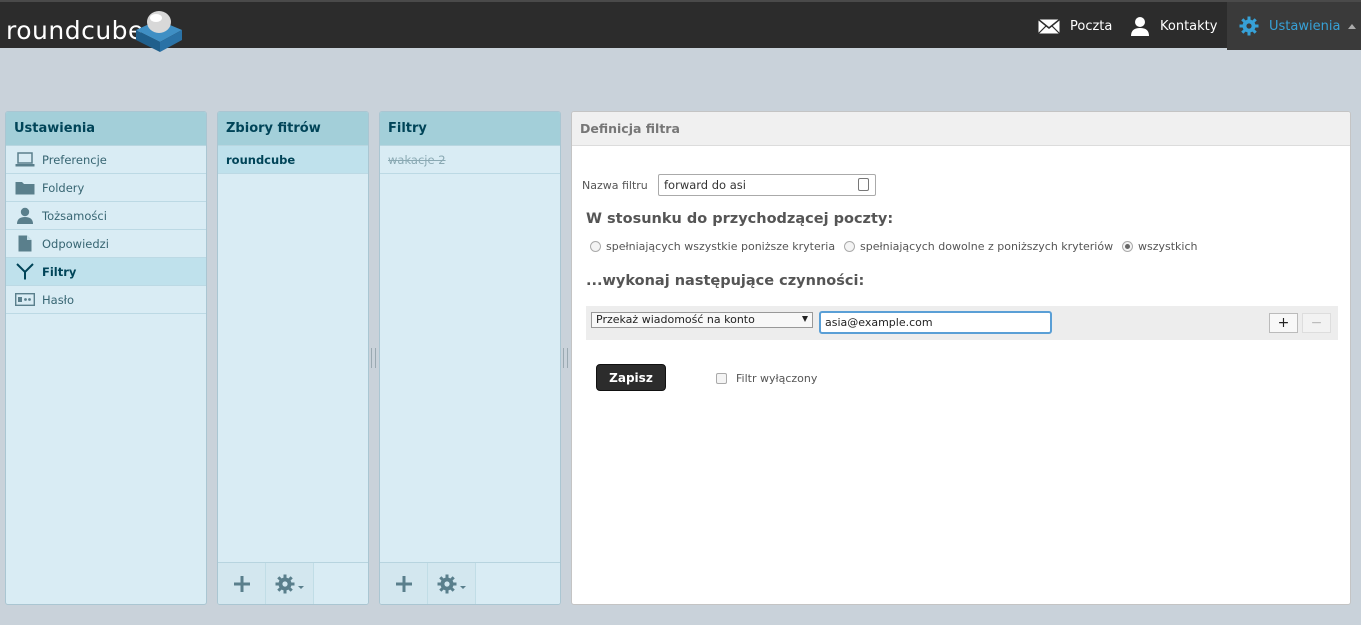 The height and width of the screenshot is (625, 1361). What do you see at coordinates (25, 244) in the screenshot?
I see `document-icon` at bounding box center [25, 244].